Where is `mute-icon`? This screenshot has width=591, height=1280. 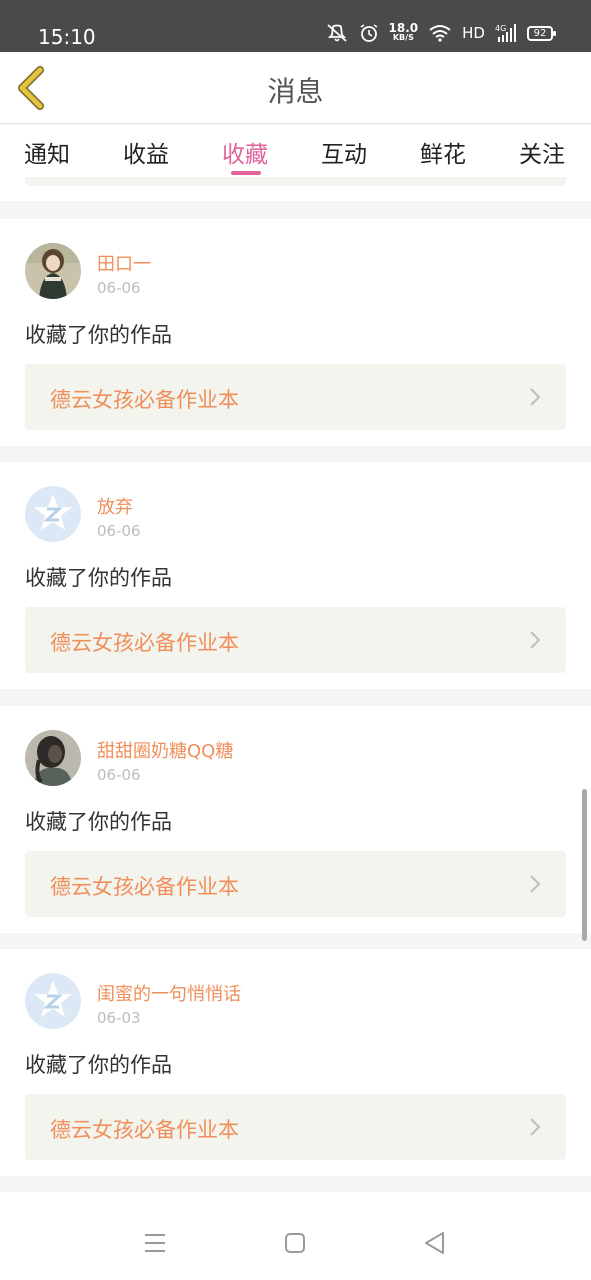
mute-icon is located at coordinates (336, 33).